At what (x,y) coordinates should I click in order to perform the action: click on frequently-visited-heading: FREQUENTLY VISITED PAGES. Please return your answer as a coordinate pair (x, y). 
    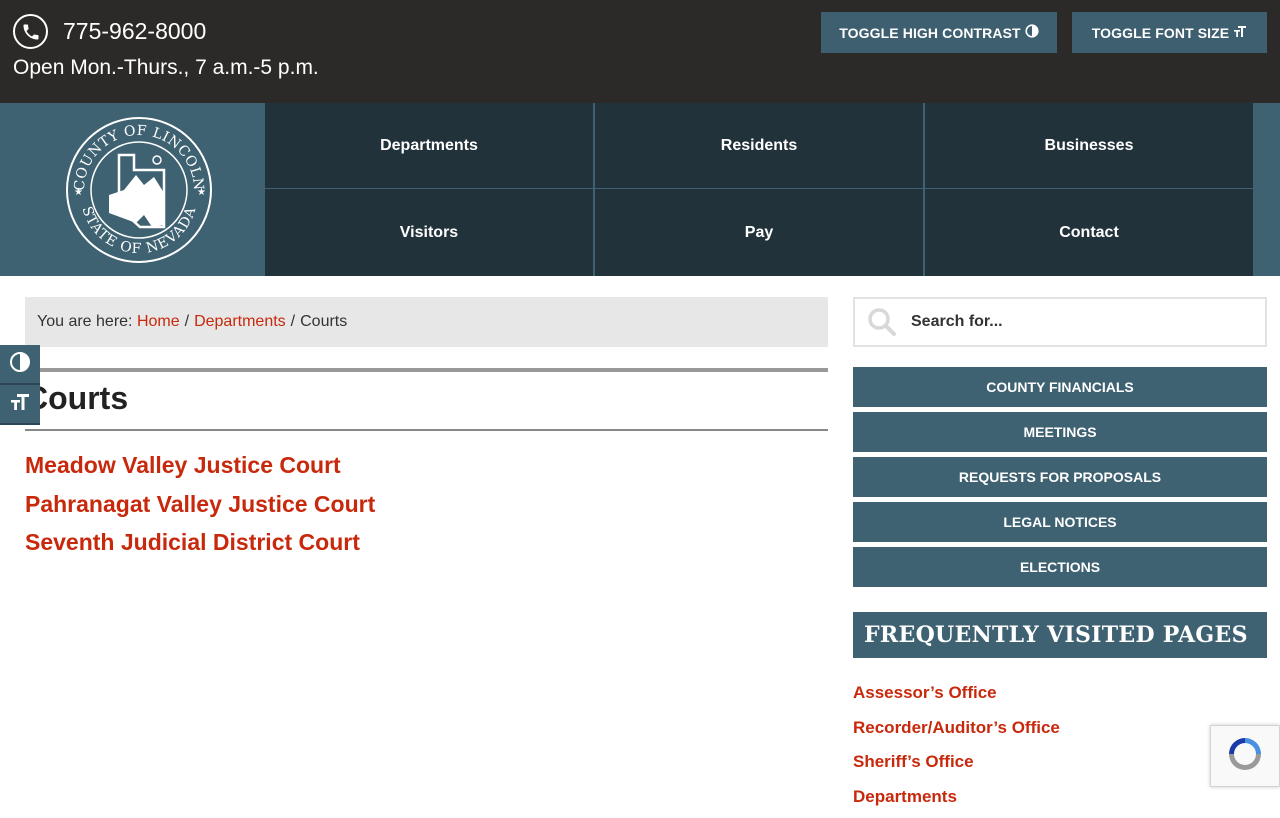
    Looking at the image, I should click on (1060, 635).